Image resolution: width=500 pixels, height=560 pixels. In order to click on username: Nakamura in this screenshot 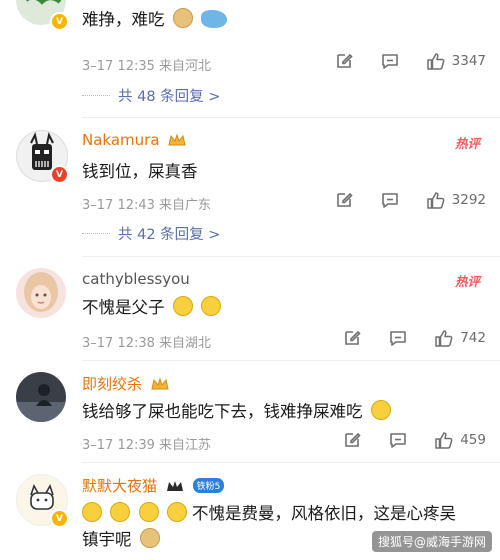, I will do `click(134, 140)`.